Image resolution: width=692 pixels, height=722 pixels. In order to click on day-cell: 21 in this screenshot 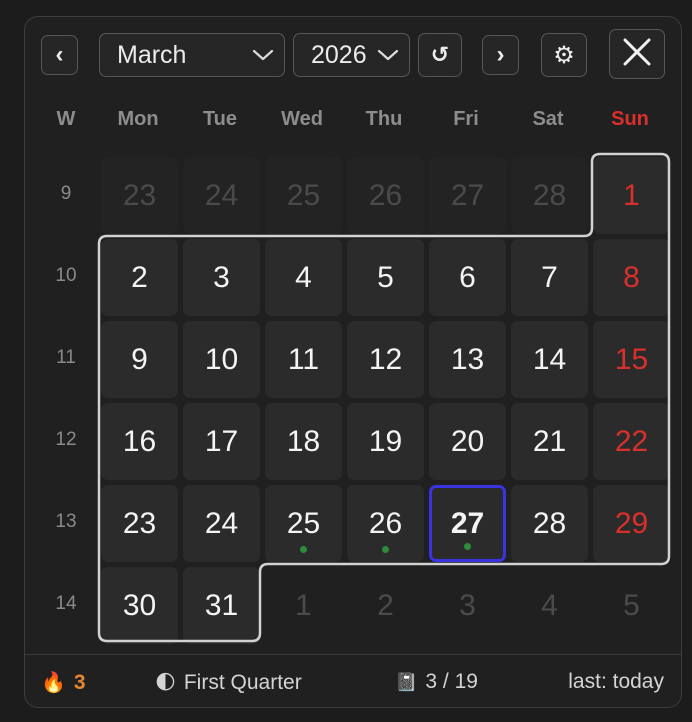, I will do `click(549, 441)`.